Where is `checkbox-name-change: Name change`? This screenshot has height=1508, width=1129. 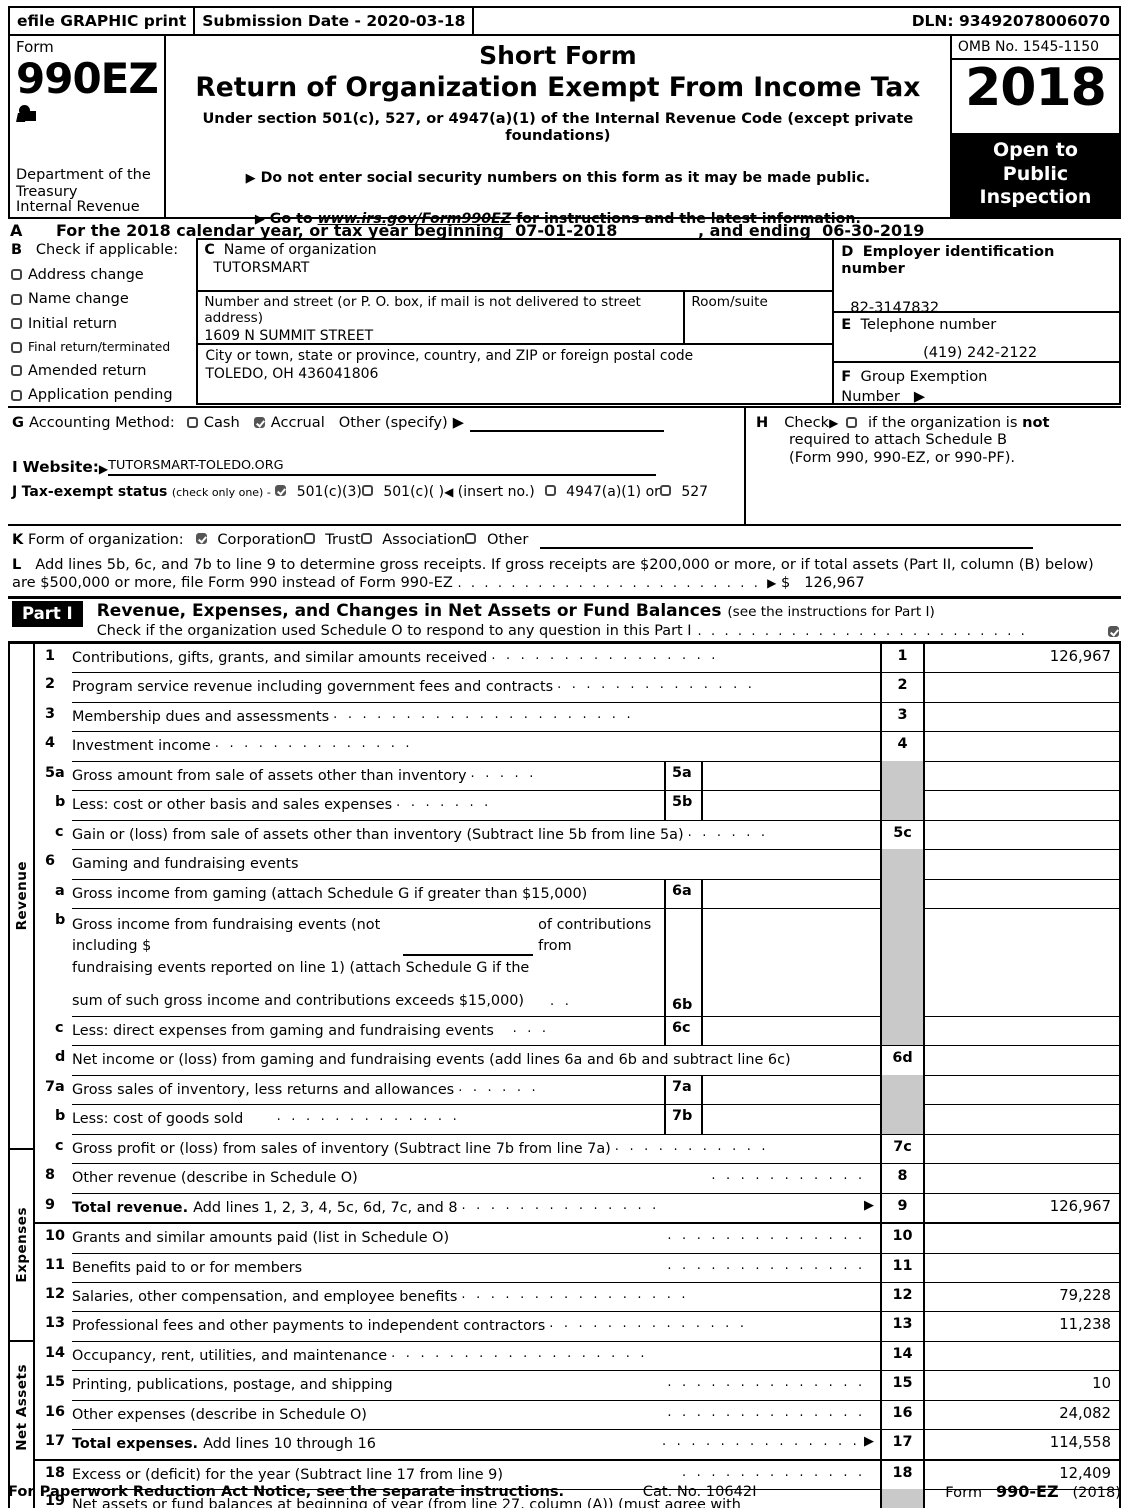 checkbox-name-change: Name change is located at coordinates (103, 299).